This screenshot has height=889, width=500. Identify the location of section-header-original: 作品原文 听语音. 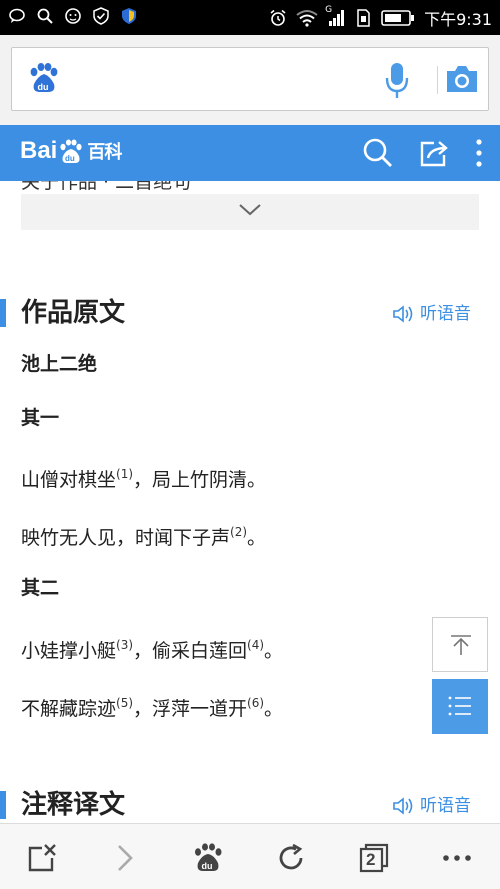
(250, 313).